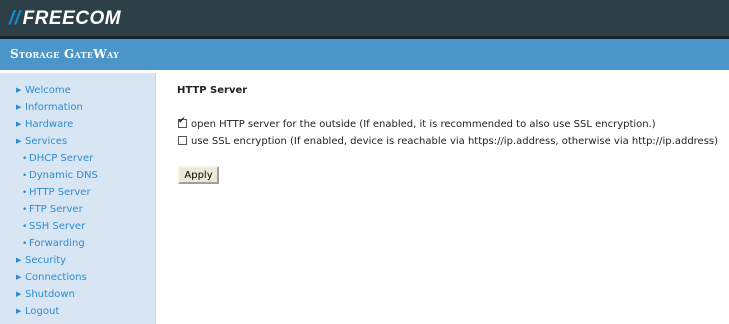 The height and width of the screenshot is (324, 729). Describe the element at coordinates (72, 18) in the screenshot. I see `logo-text: FREECOM` at that location.